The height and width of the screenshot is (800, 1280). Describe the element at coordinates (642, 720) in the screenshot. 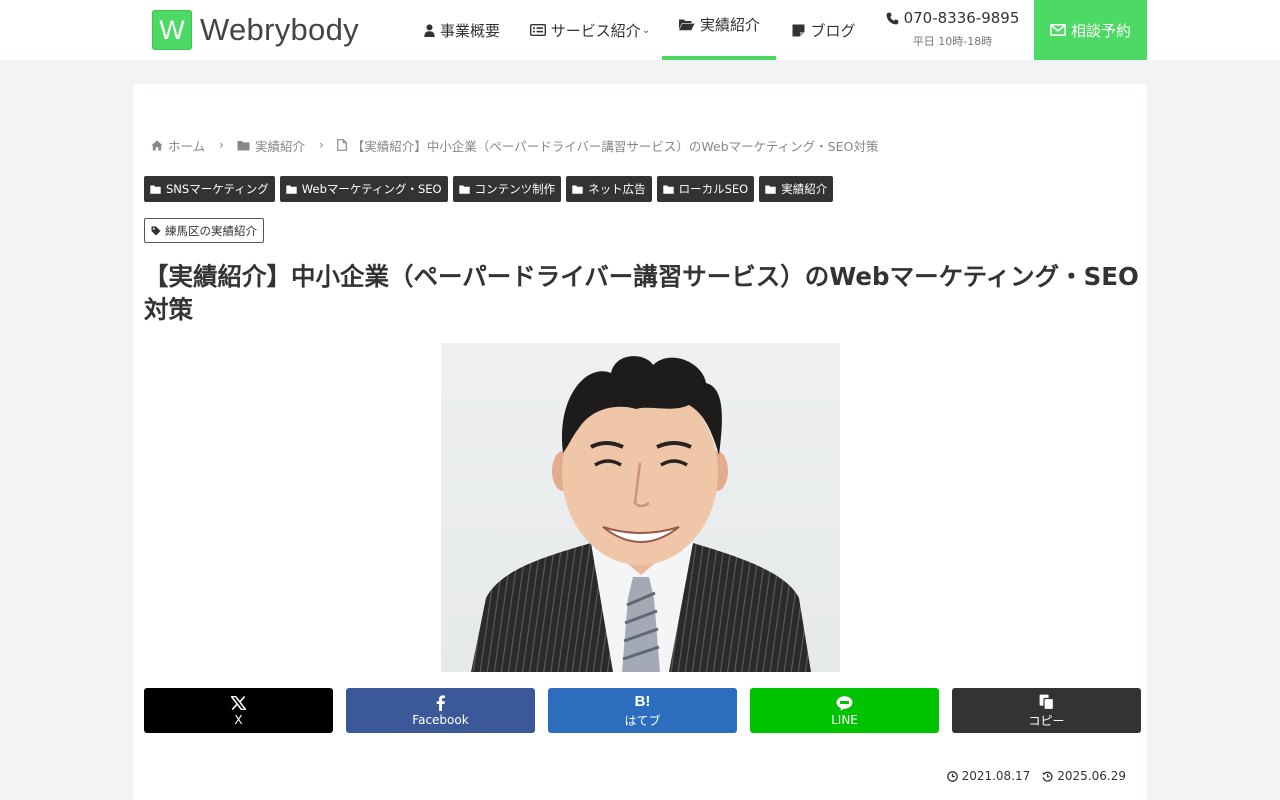

I see `share-label: はてブ` at that location.